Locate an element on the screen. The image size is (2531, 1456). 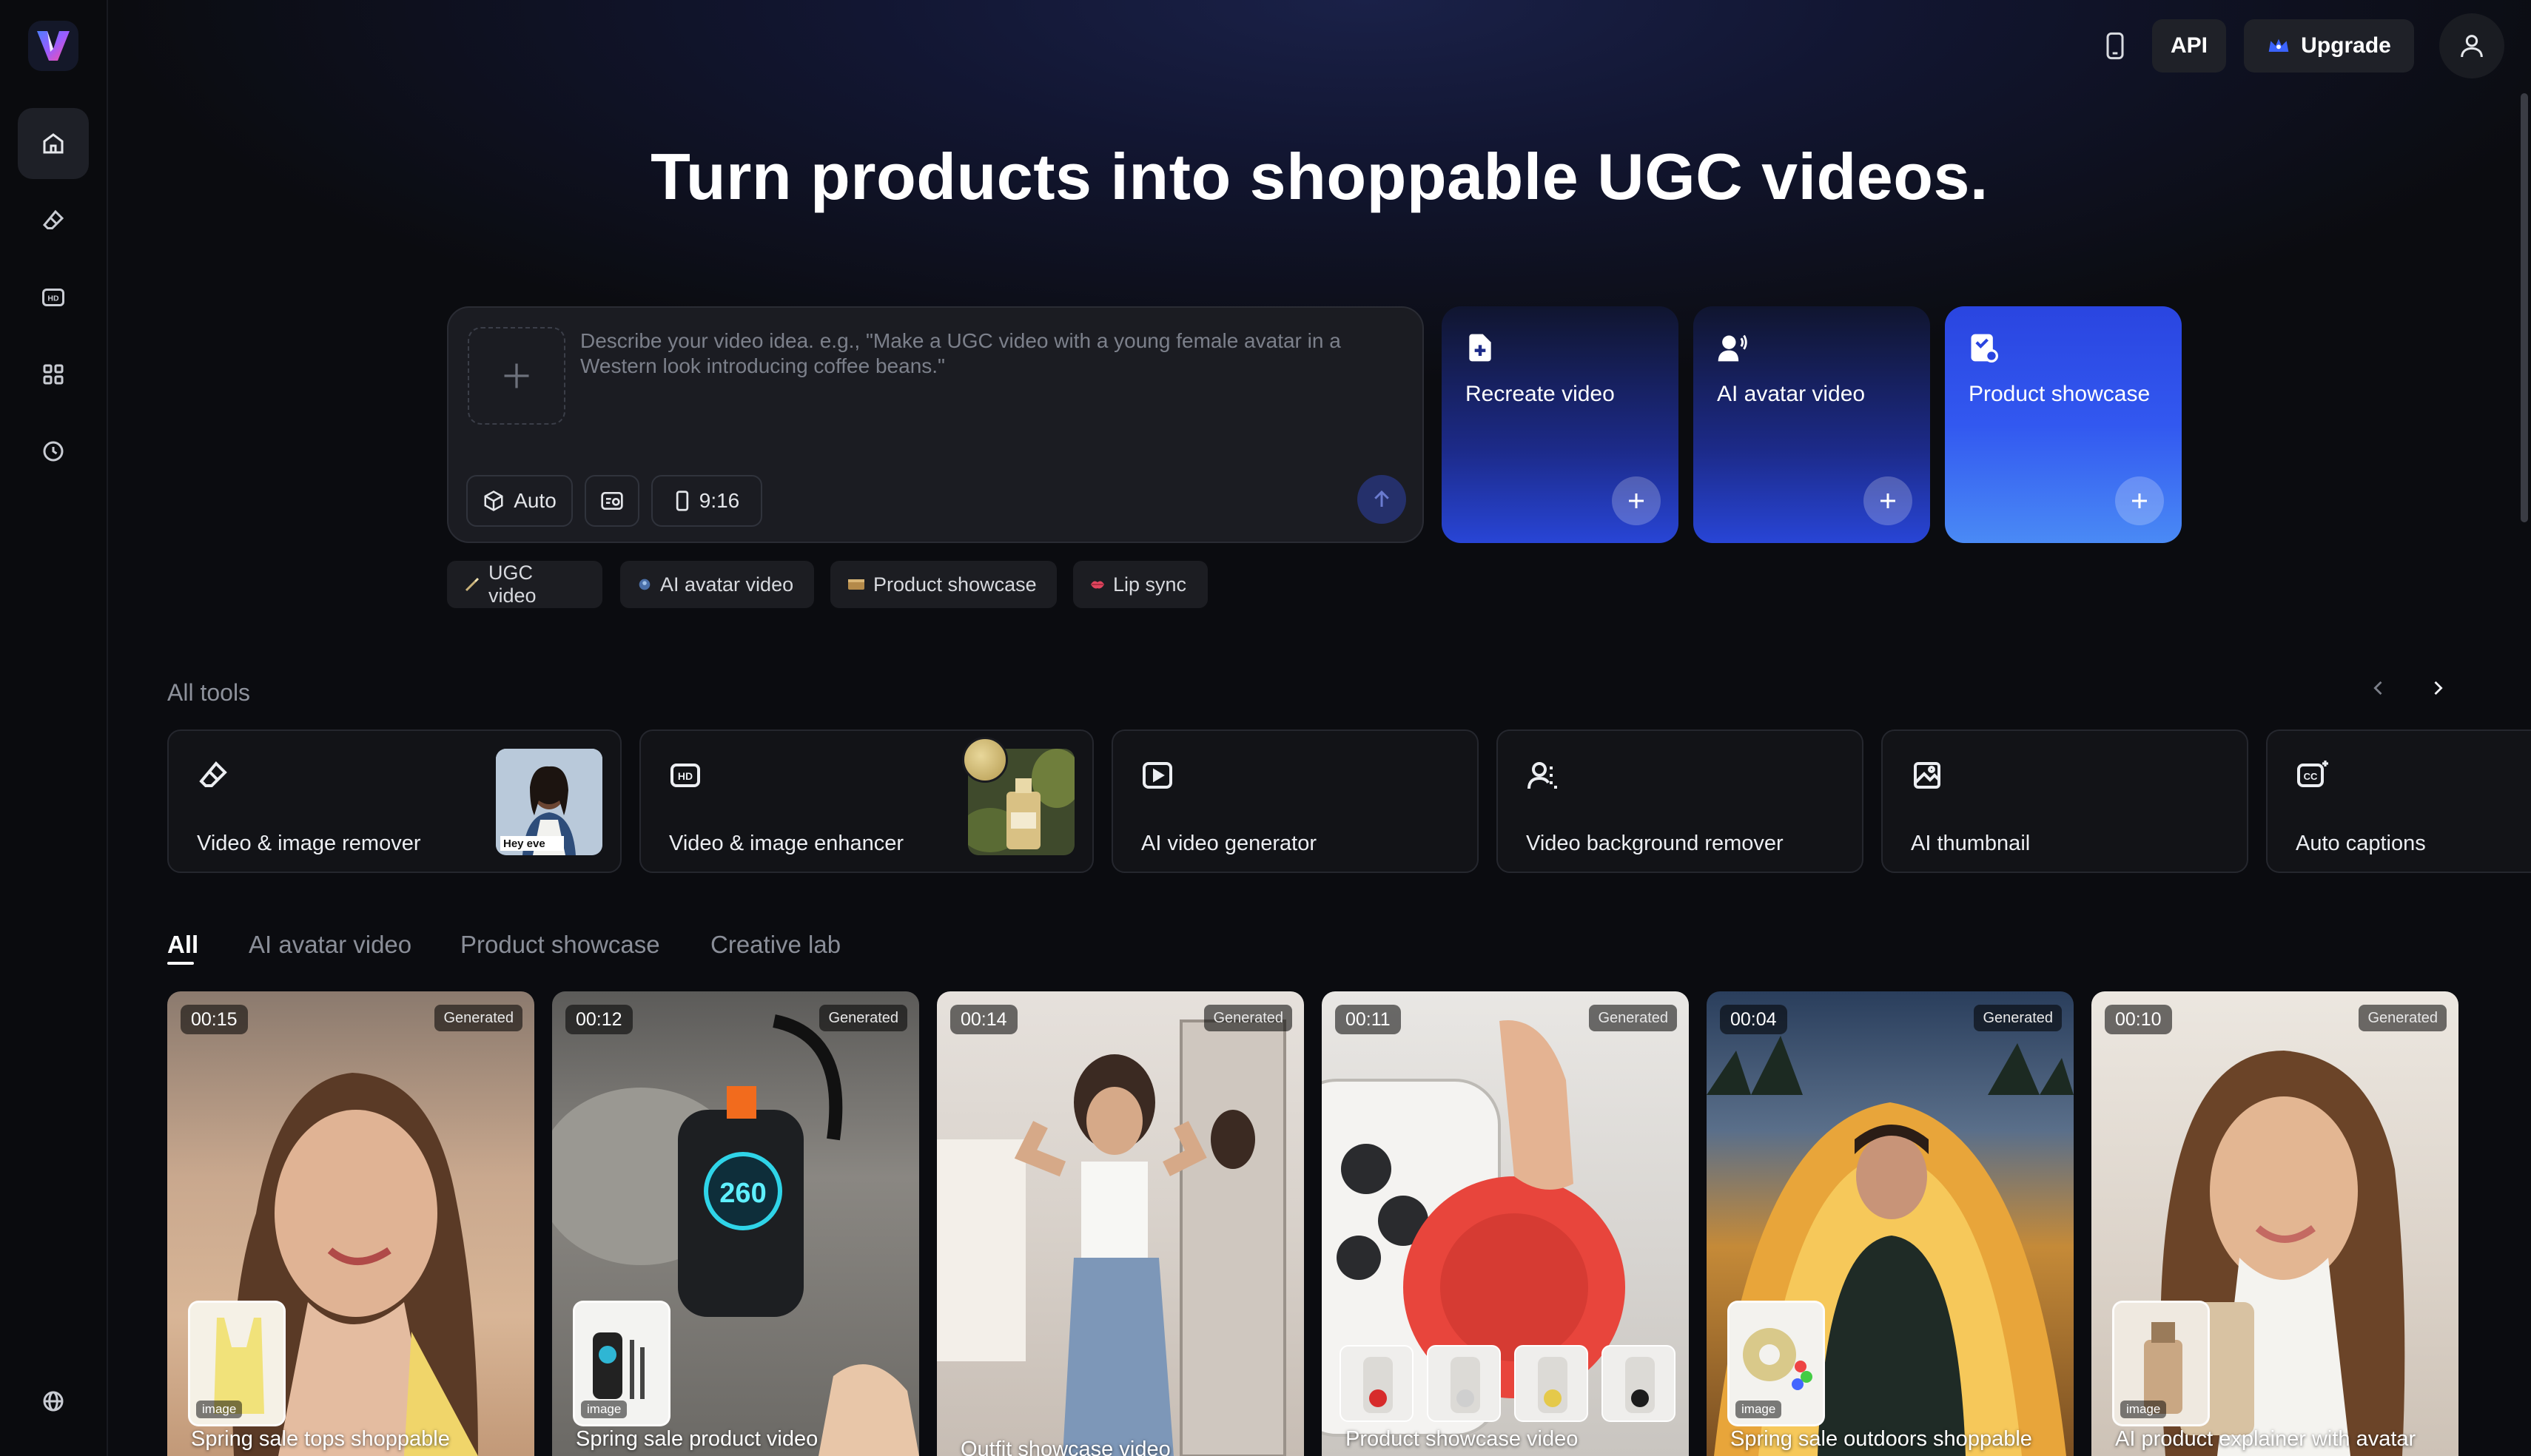
tool-label: AI video generator is located at coordinates (1229, 844).